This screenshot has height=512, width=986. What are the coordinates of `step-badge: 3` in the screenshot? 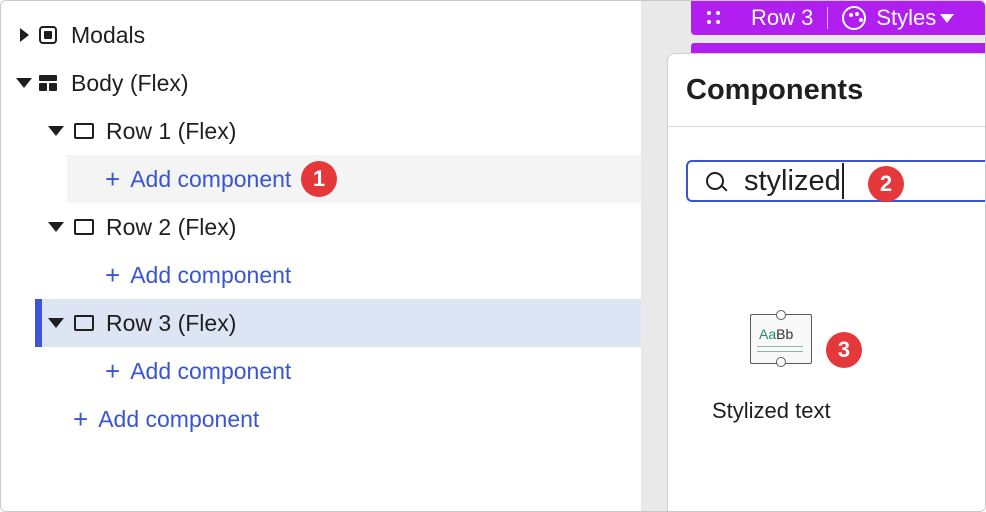 It's located at (844, 350).